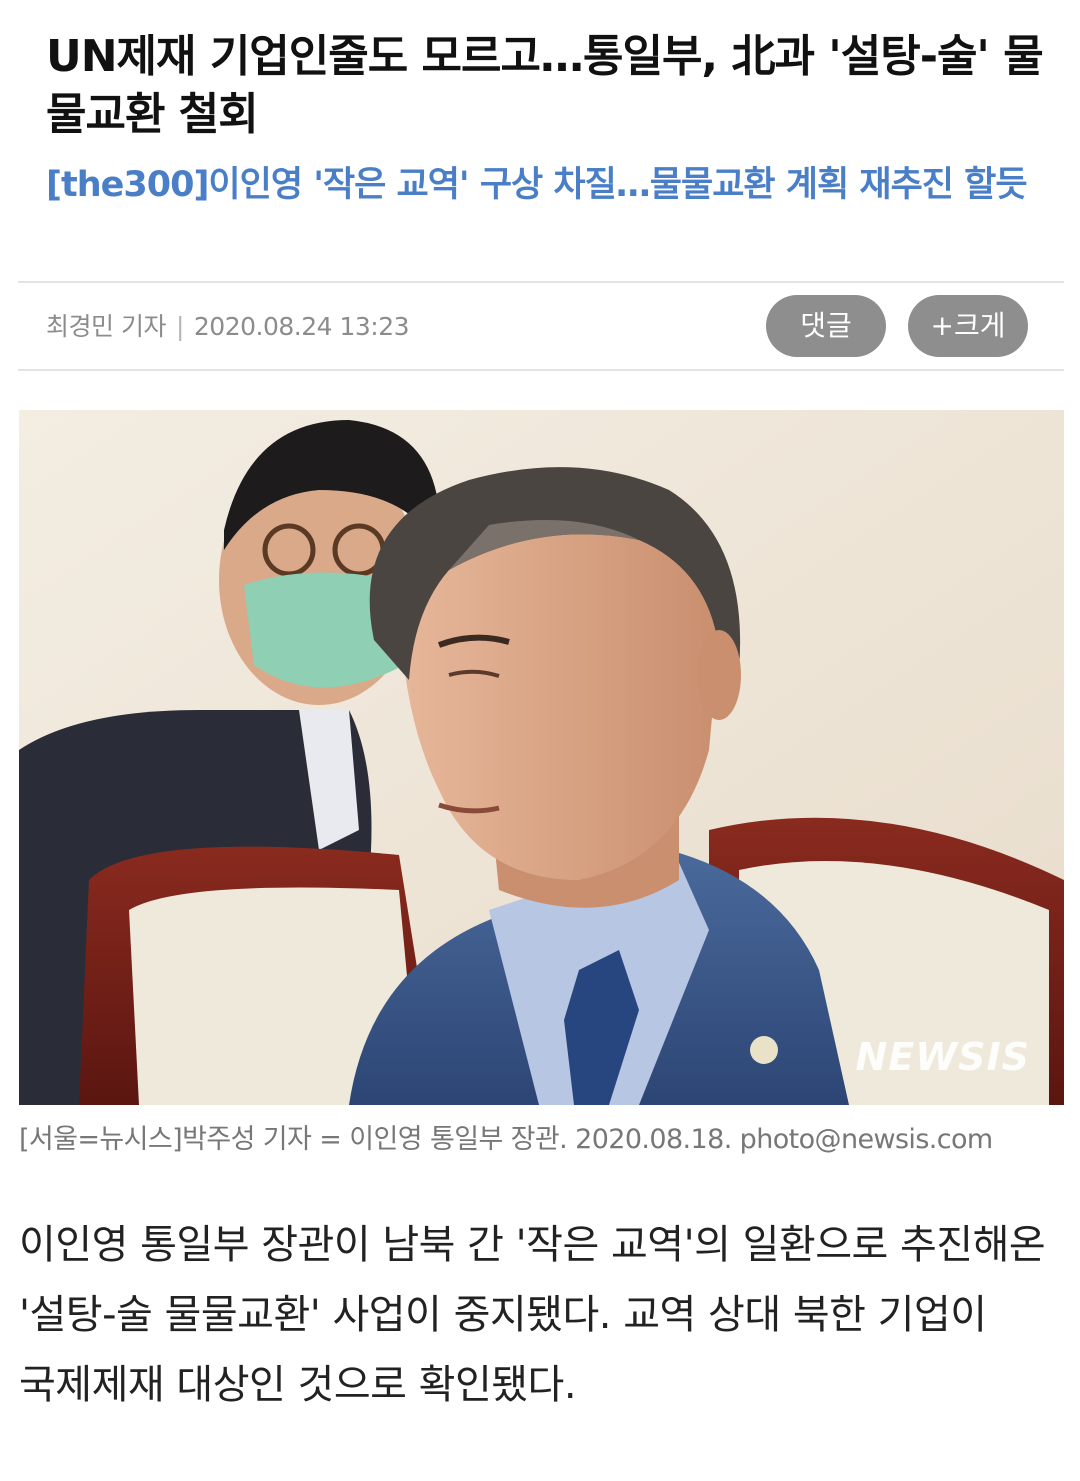 The image size is (1080, 1481). Describe the element at coordinates (106, 326) in the screenshot. I see `reporter-name: 최경민 기자` at that location.